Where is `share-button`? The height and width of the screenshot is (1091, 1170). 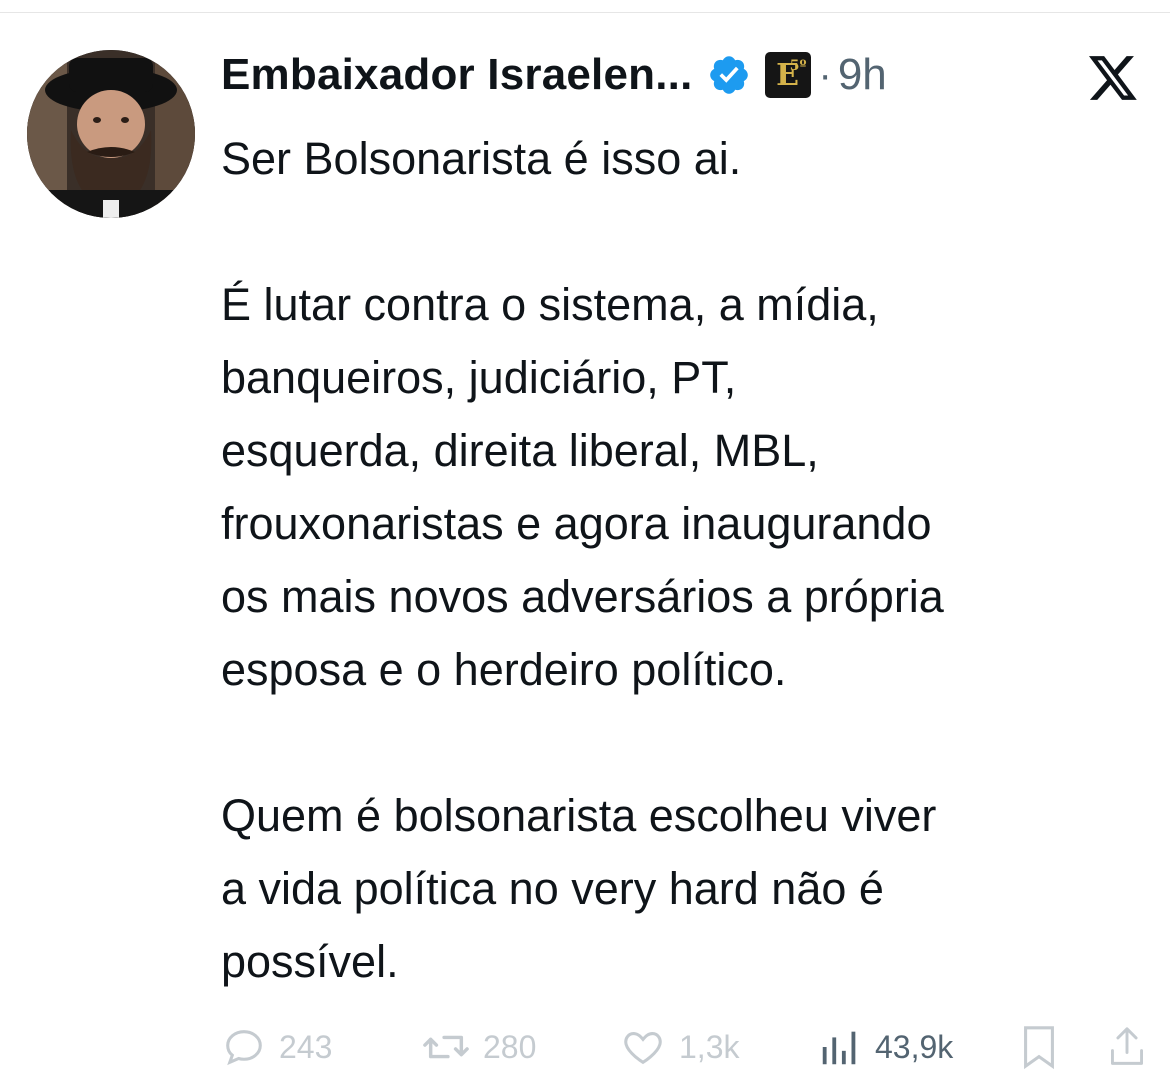
share-button is located at coordinates (1127, 1047).